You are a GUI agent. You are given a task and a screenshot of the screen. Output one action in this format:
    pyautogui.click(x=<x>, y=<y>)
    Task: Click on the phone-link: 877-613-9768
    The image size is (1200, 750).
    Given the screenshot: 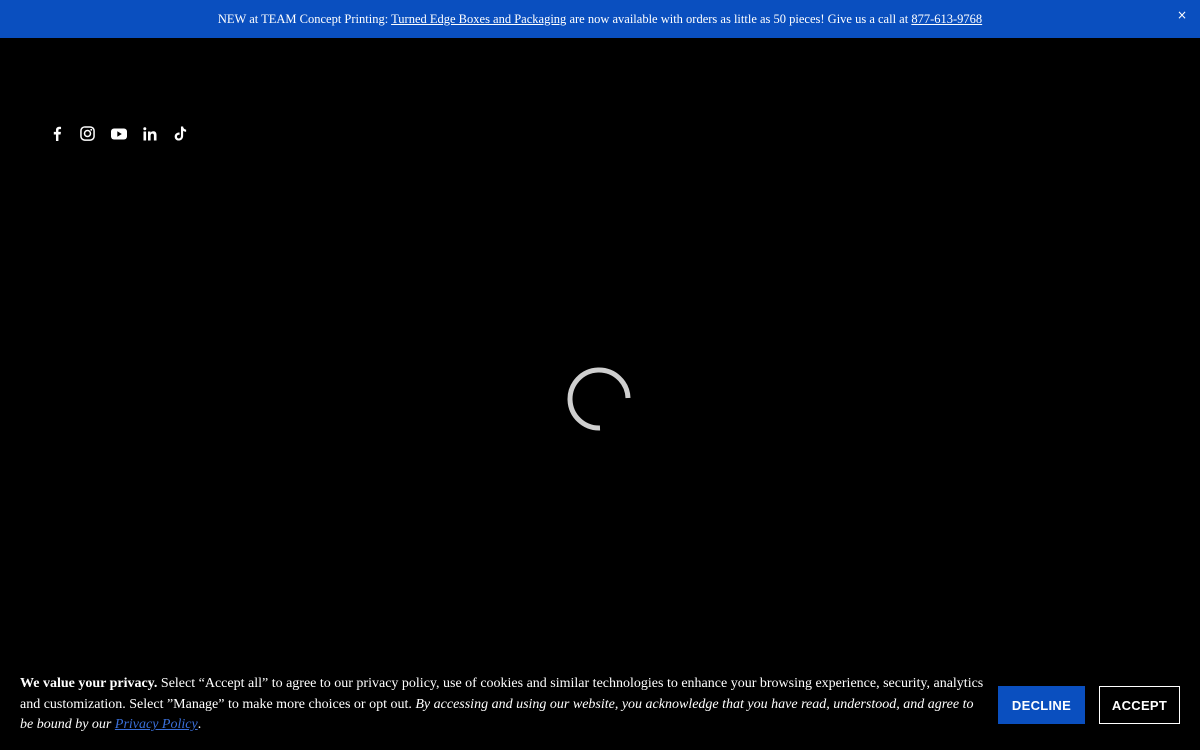 What is the action you would take?
    pyautogui.click(x=946, y=19)
    